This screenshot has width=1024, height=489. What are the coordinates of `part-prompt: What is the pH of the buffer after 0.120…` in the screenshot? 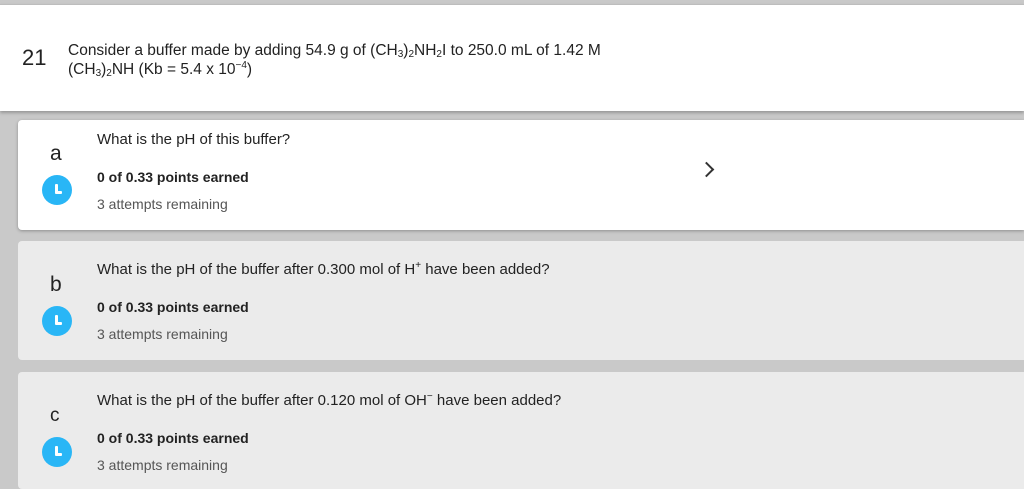 It's located at (329, 400).